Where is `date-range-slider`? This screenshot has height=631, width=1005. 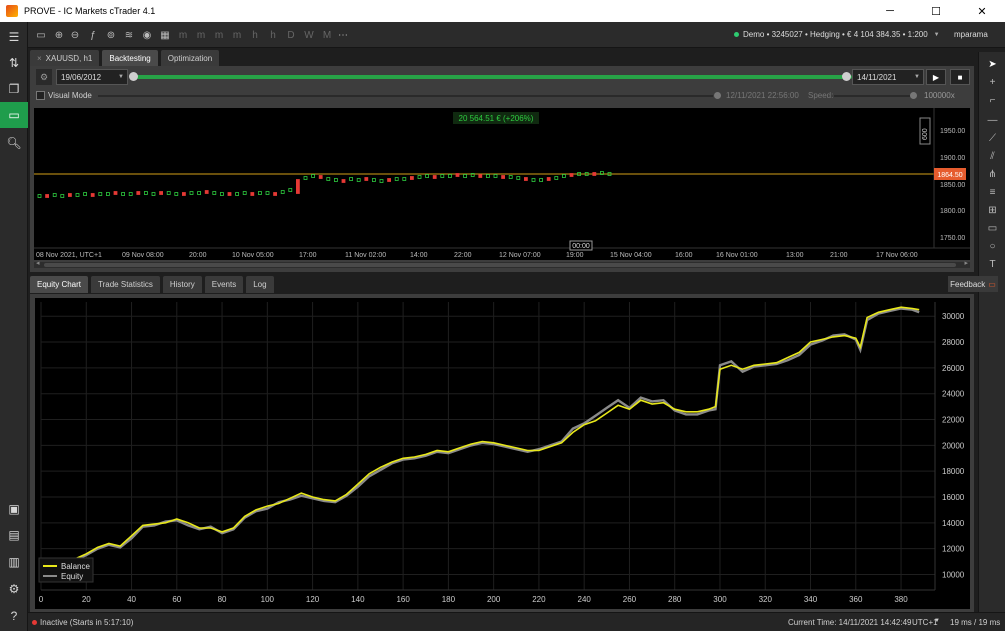 date-range-slider is located at coordinates (493, 77).